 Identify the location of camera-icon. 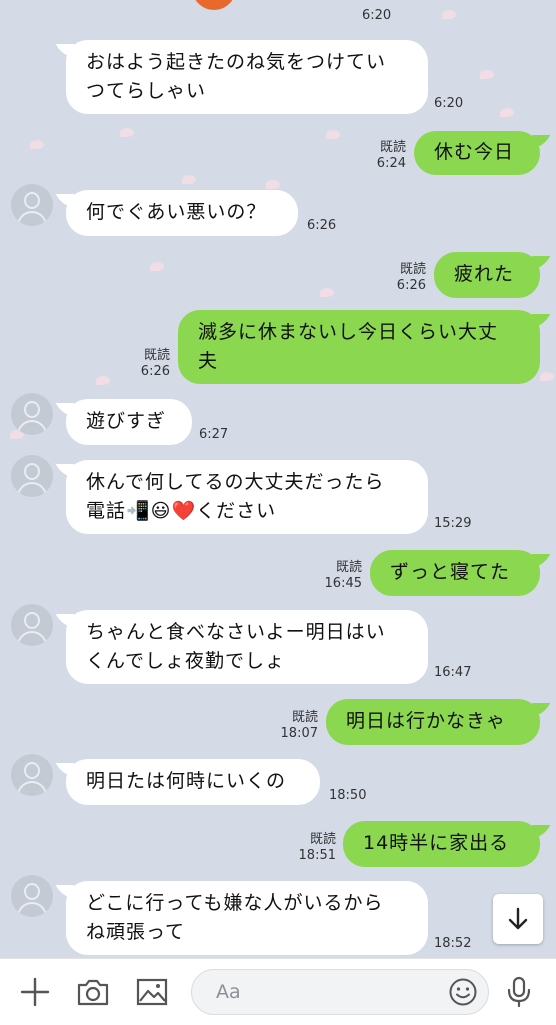
(93, 992).